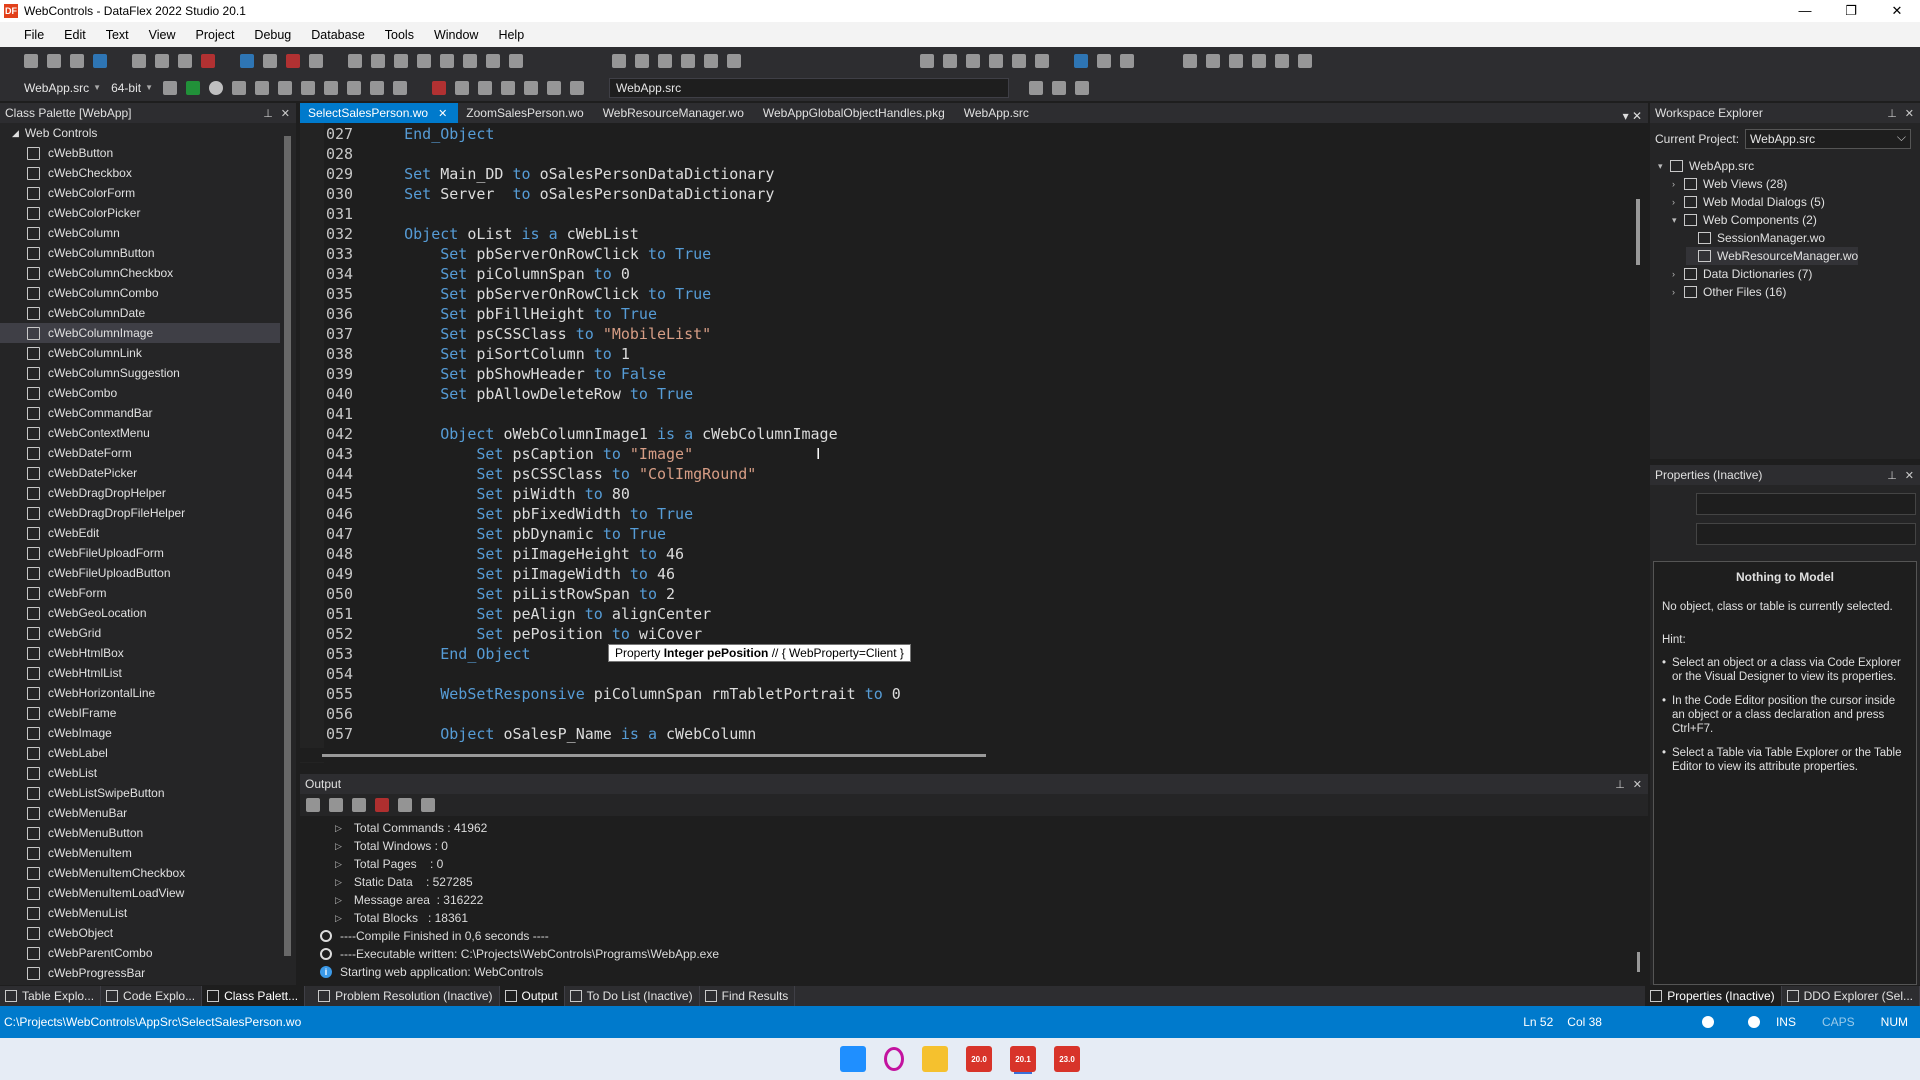 The image size is (1920, 1080). What do you see at coordinates (140, 273) in the screenshot?
I see `class-item: cWebColumnCheckbox` at bounding box center [140, 273].